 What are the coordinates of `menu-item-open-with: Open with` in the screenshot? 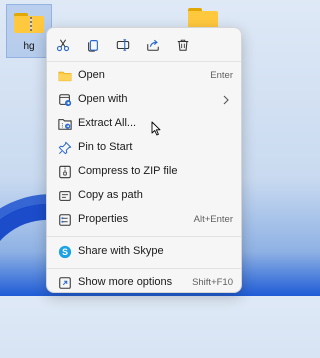 It's located at (144, 100).